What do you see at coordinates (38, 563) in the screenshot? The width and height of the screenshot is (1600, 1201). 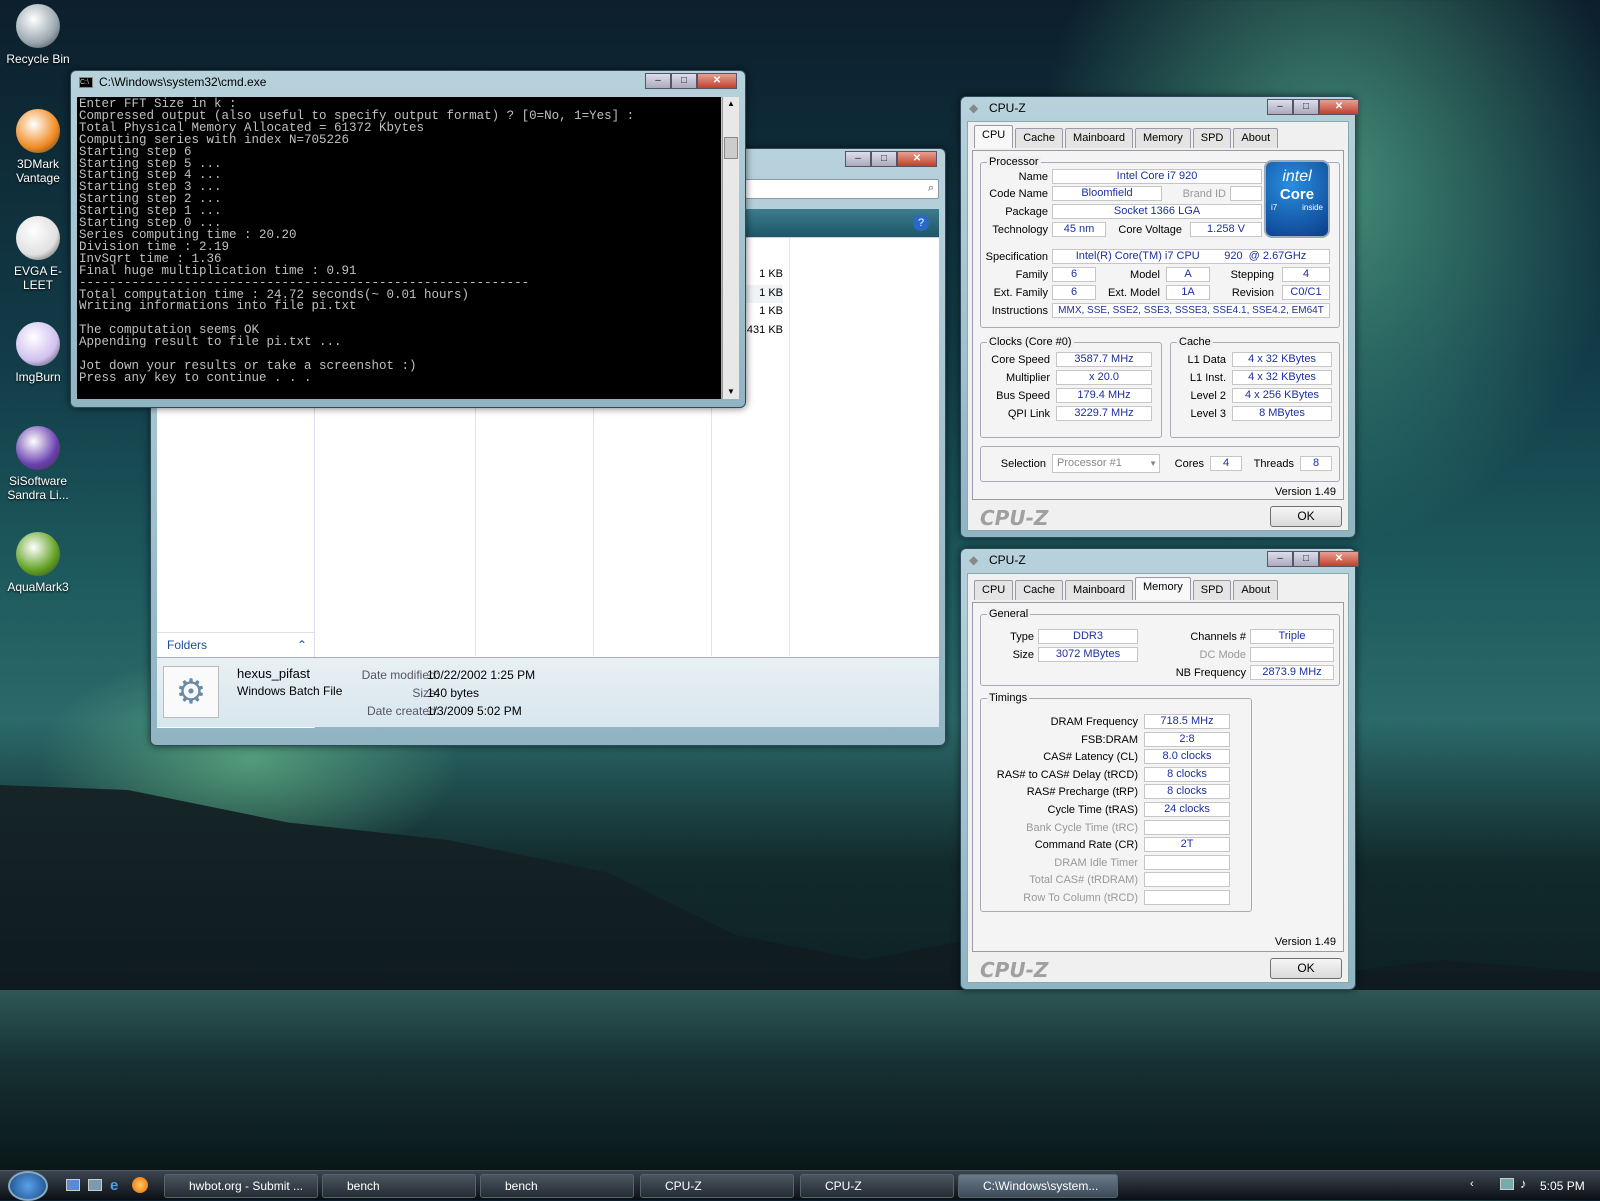 I see `desktop-icon-aquamark: AquaMark3` at bounding box center [38, 563].